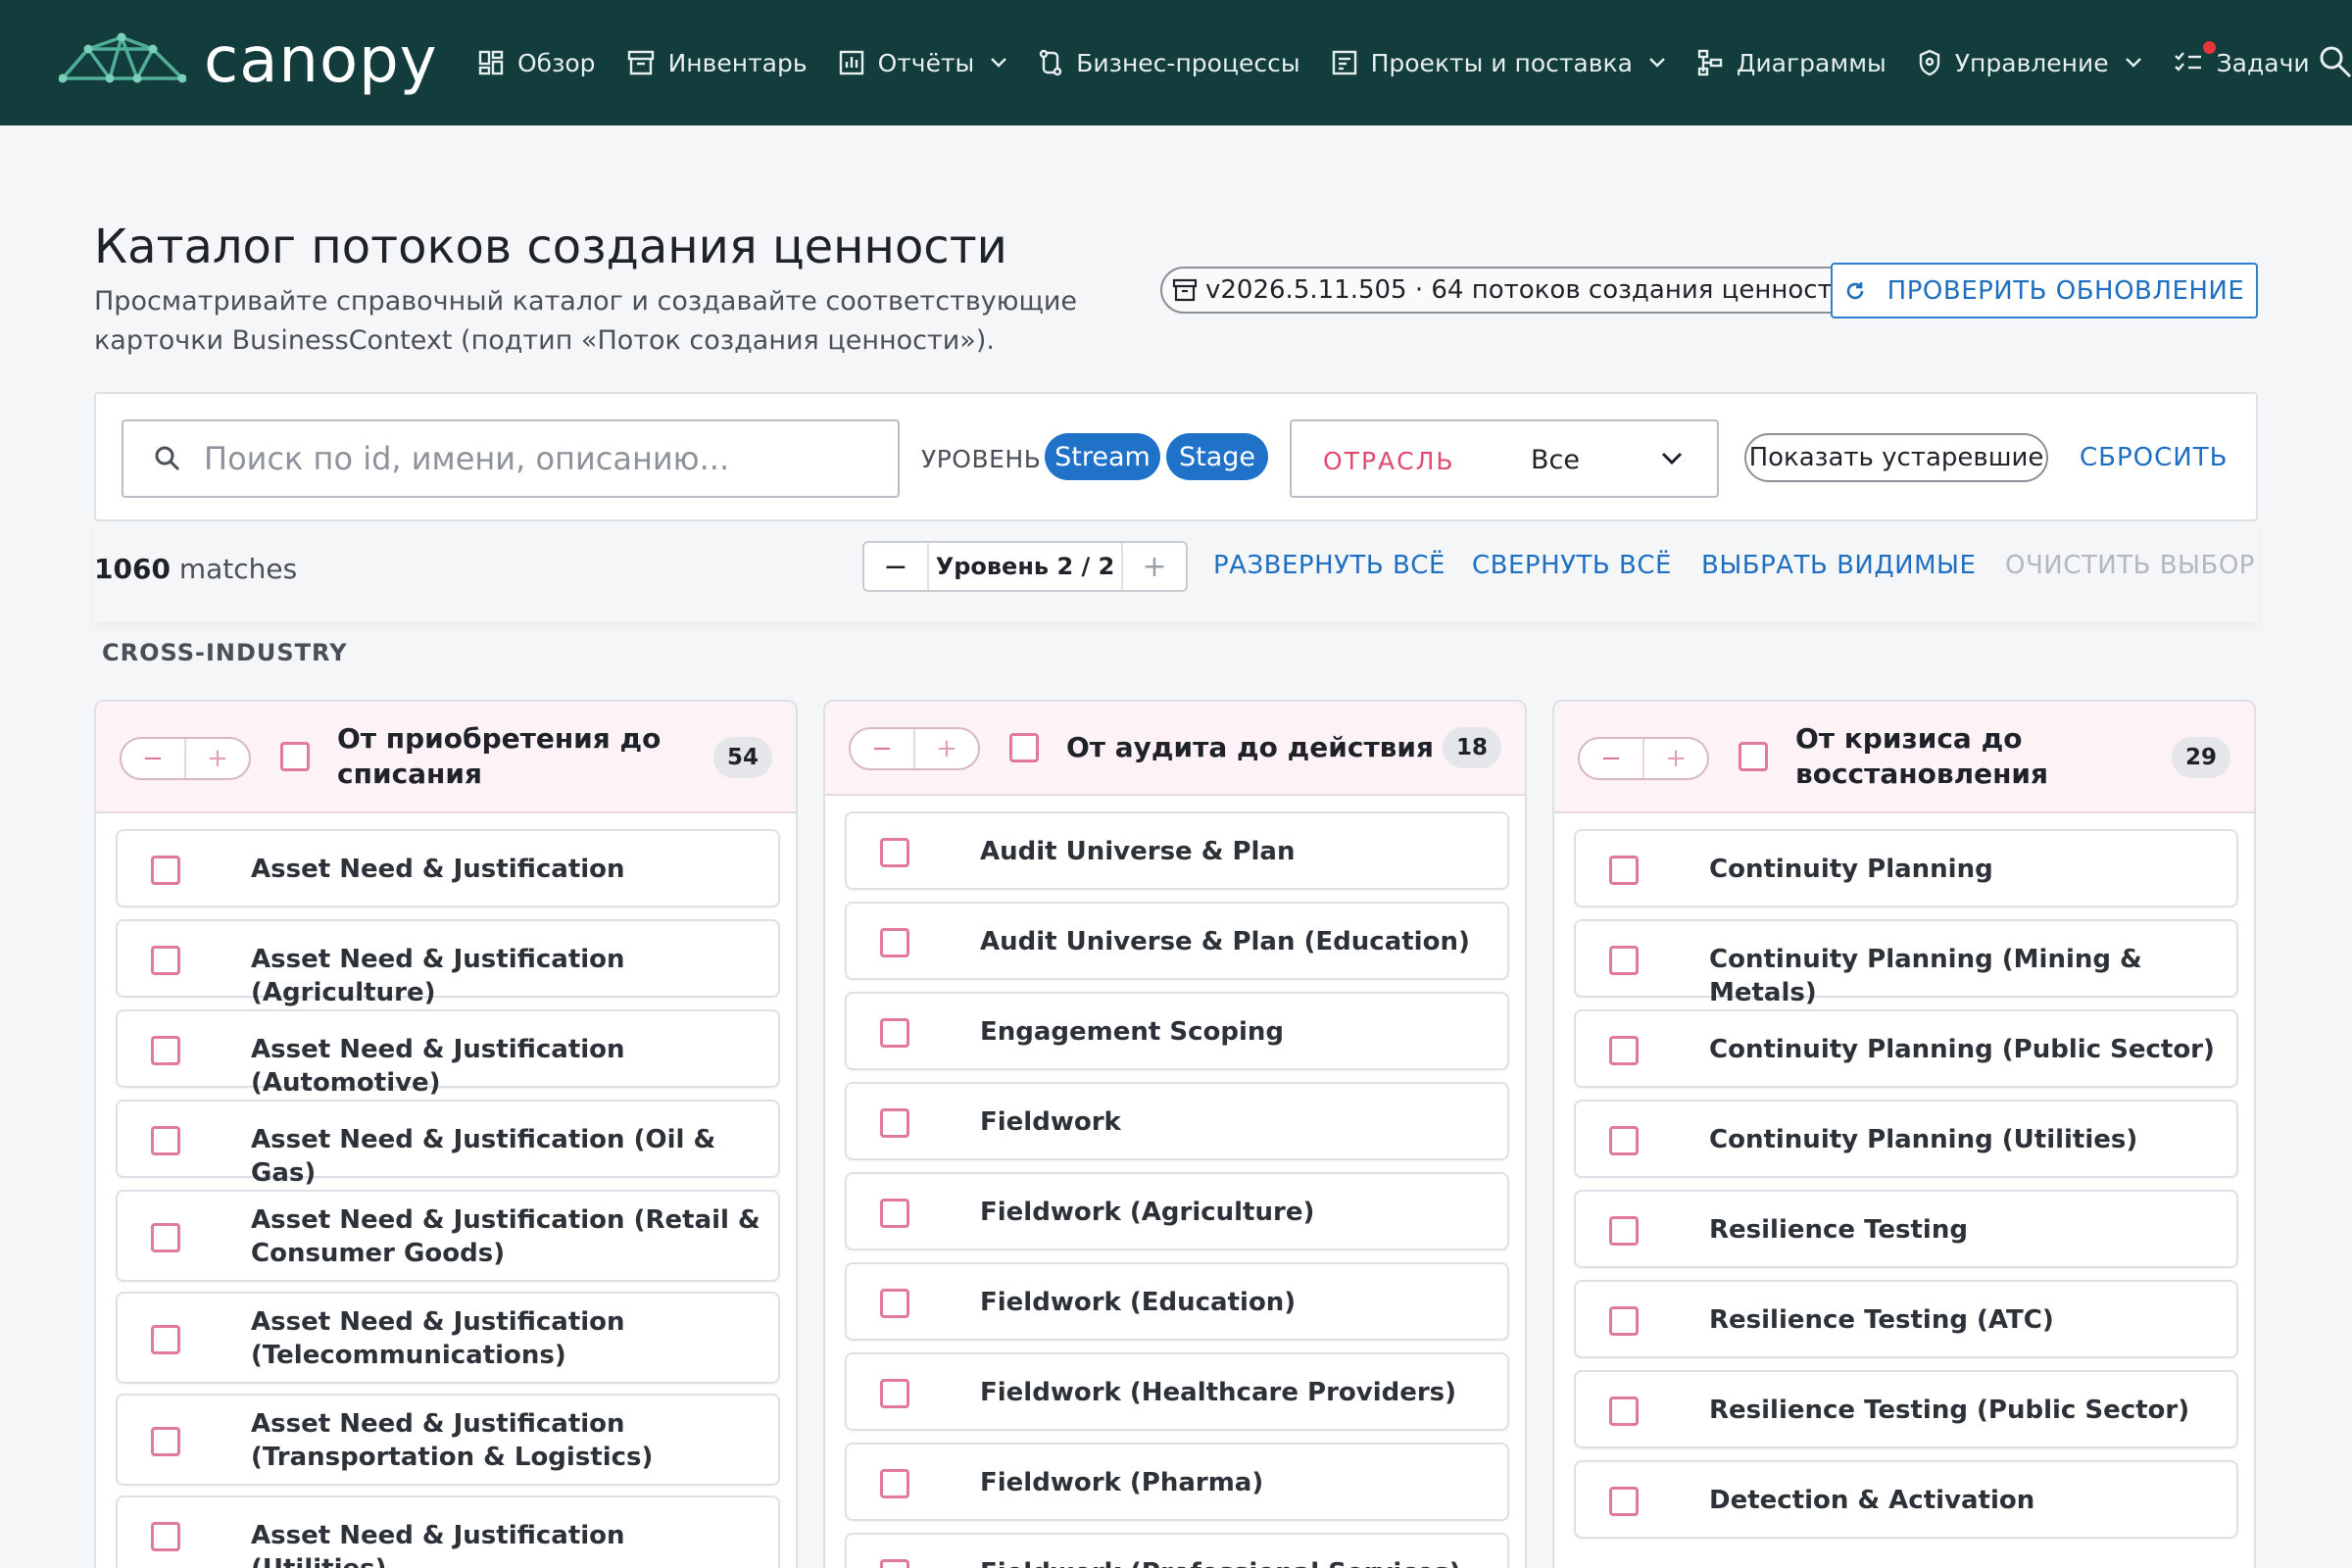 The image size is (2352, 1568). I want to click on stage-card: Continuity Planning (Mining & Metals), so click(1906, 963).